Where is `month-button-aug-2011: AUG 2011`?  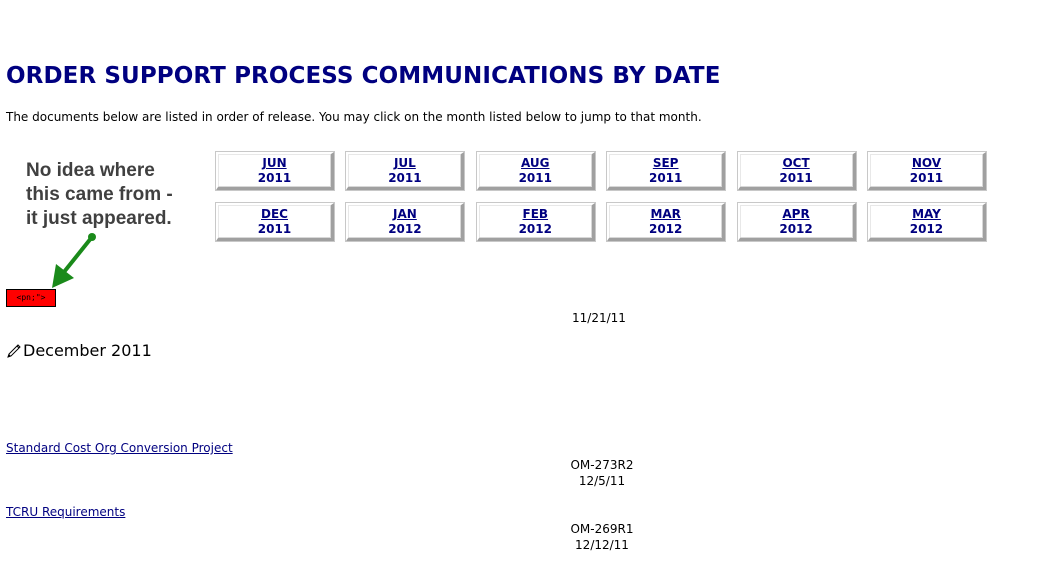
month-button-aug-2011: AUG 2011 is located at coordinates (535, 171).